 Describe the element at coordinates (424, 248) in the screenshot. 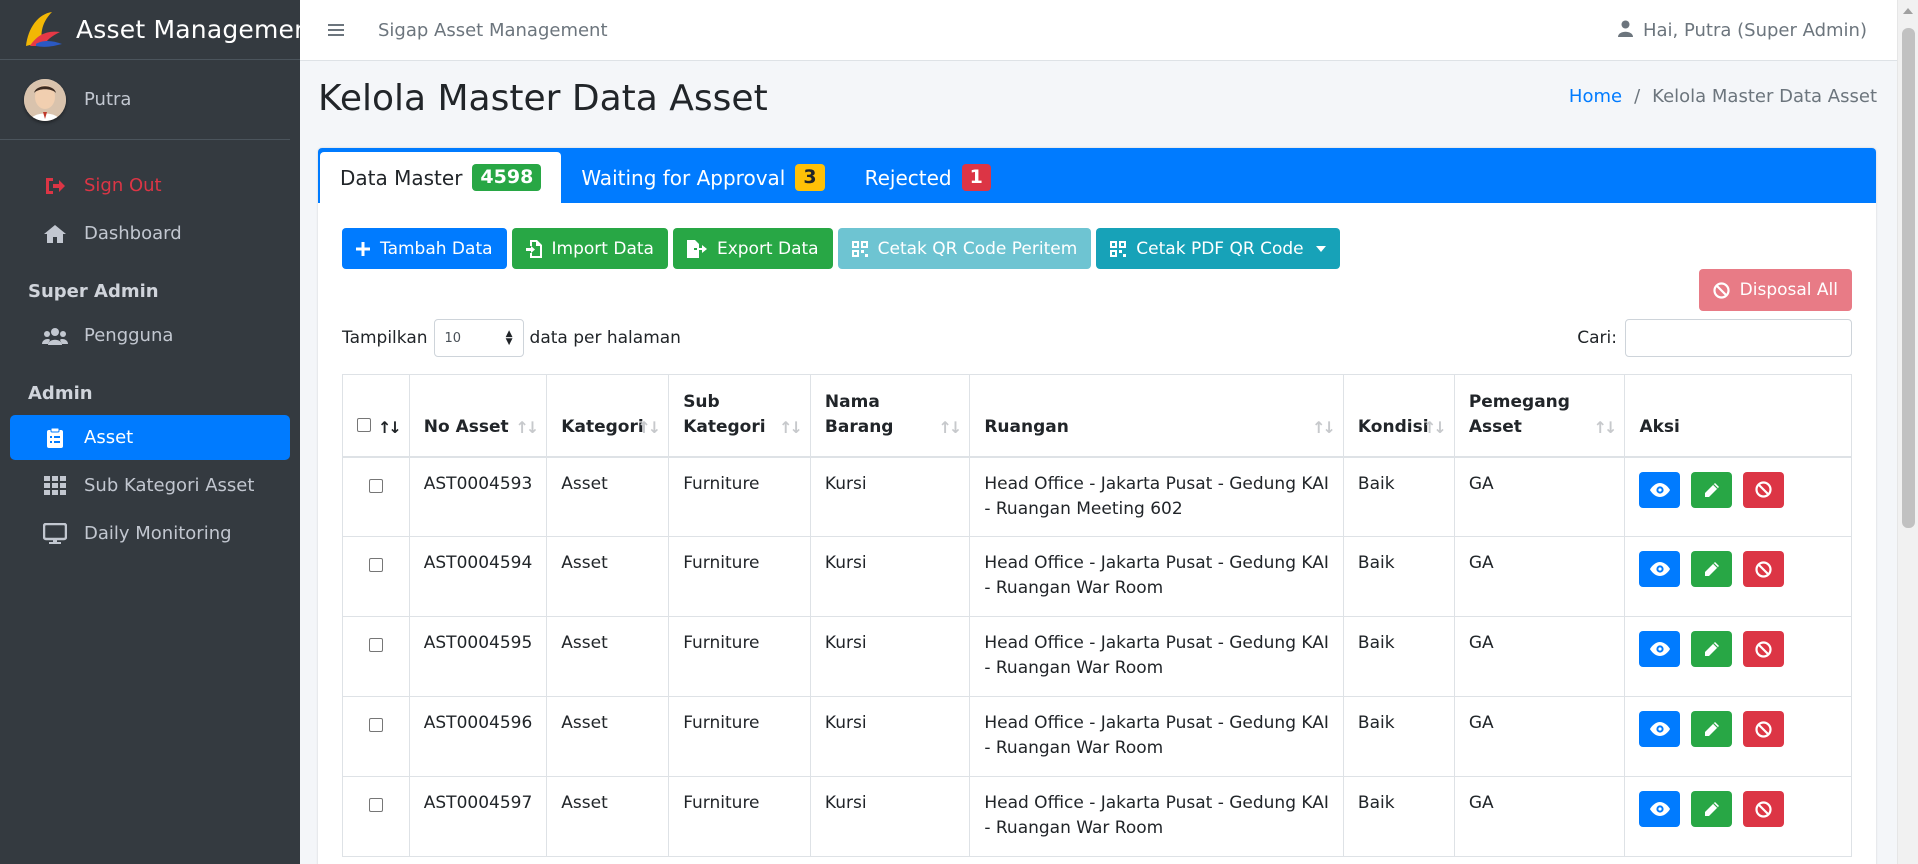

I see `tambah-data-button: Tambah Data` at that location.